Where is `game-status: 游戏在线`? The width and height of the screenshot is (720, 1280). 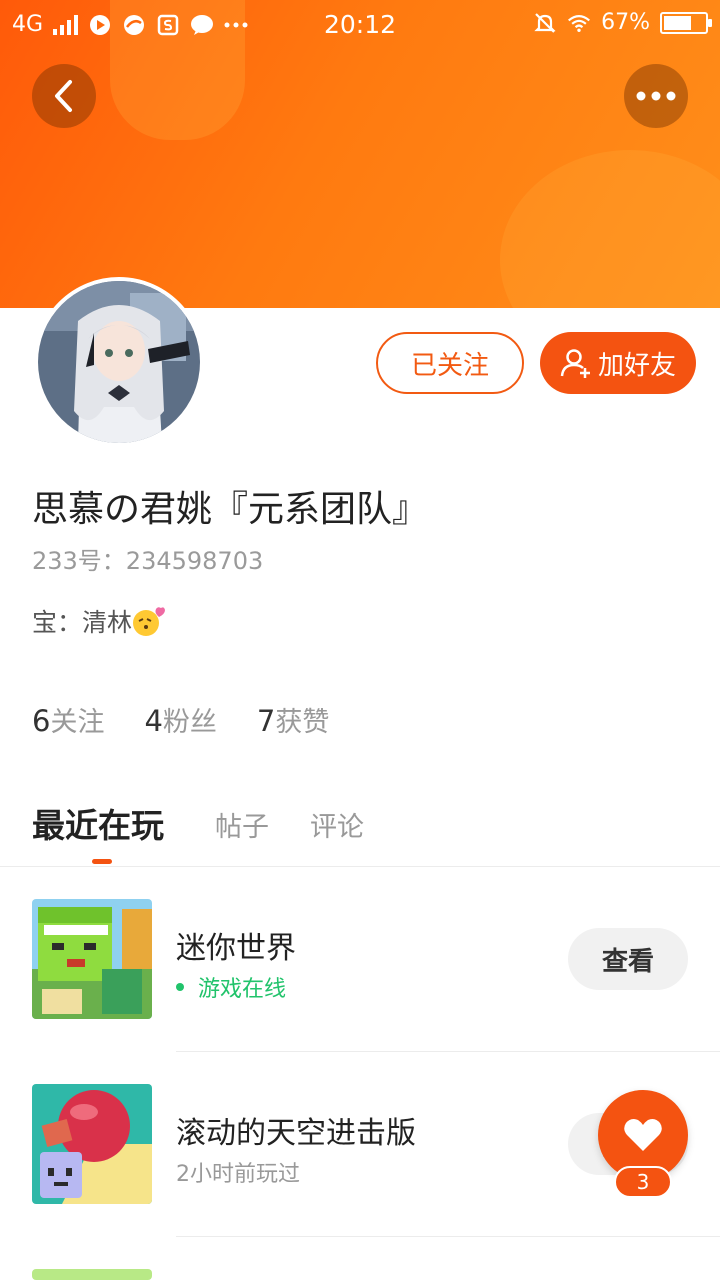 game-status: 游戏在线 is located at coordinates (231, 987).